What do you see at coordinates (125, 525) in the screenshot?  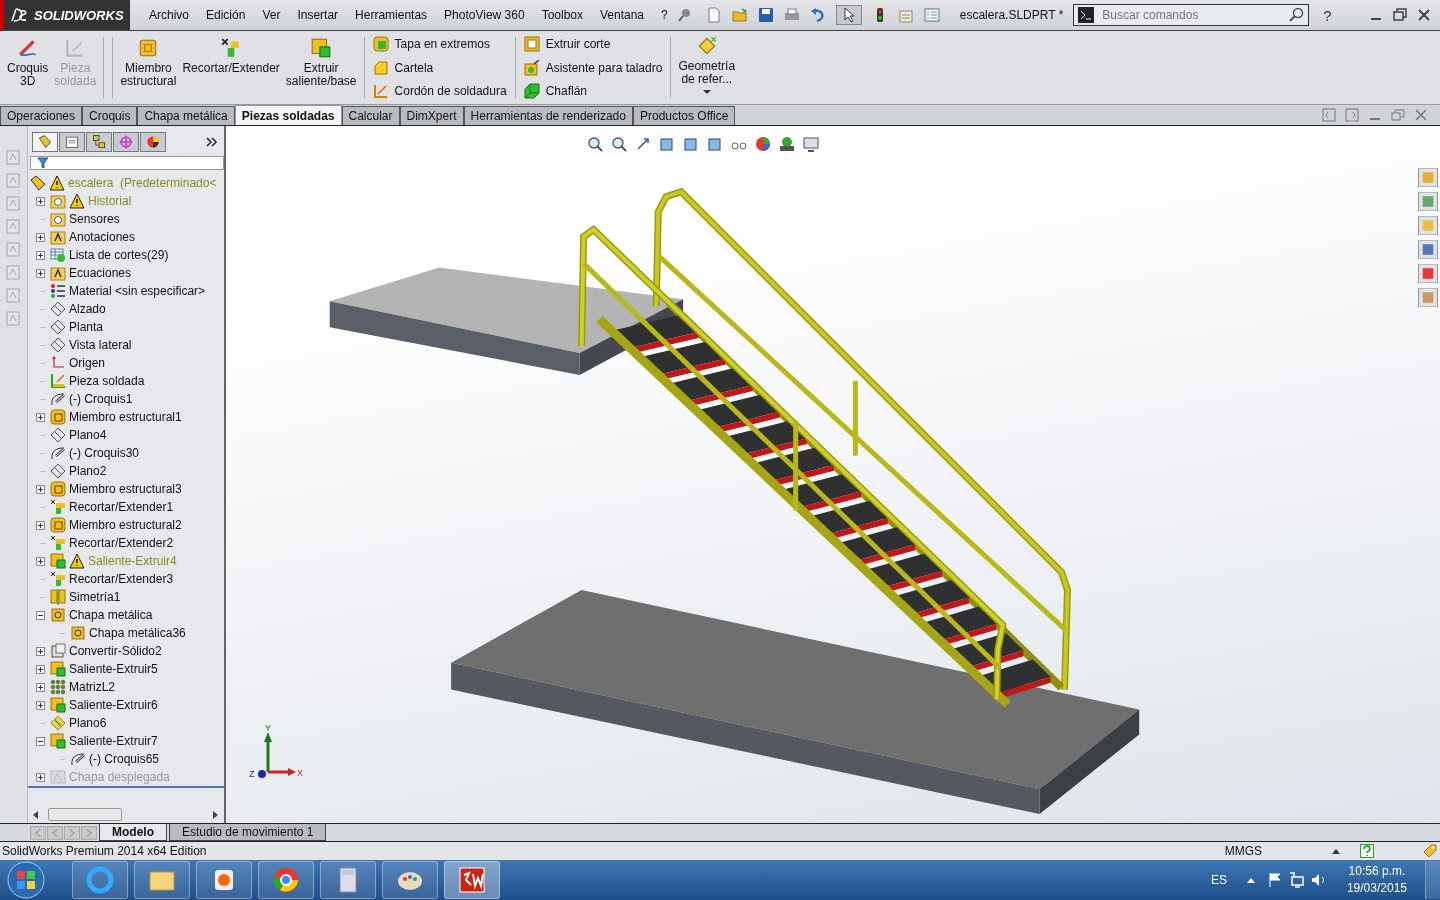 I see `tree-item: Miembro estructural2` at bounding box center [125, 525].